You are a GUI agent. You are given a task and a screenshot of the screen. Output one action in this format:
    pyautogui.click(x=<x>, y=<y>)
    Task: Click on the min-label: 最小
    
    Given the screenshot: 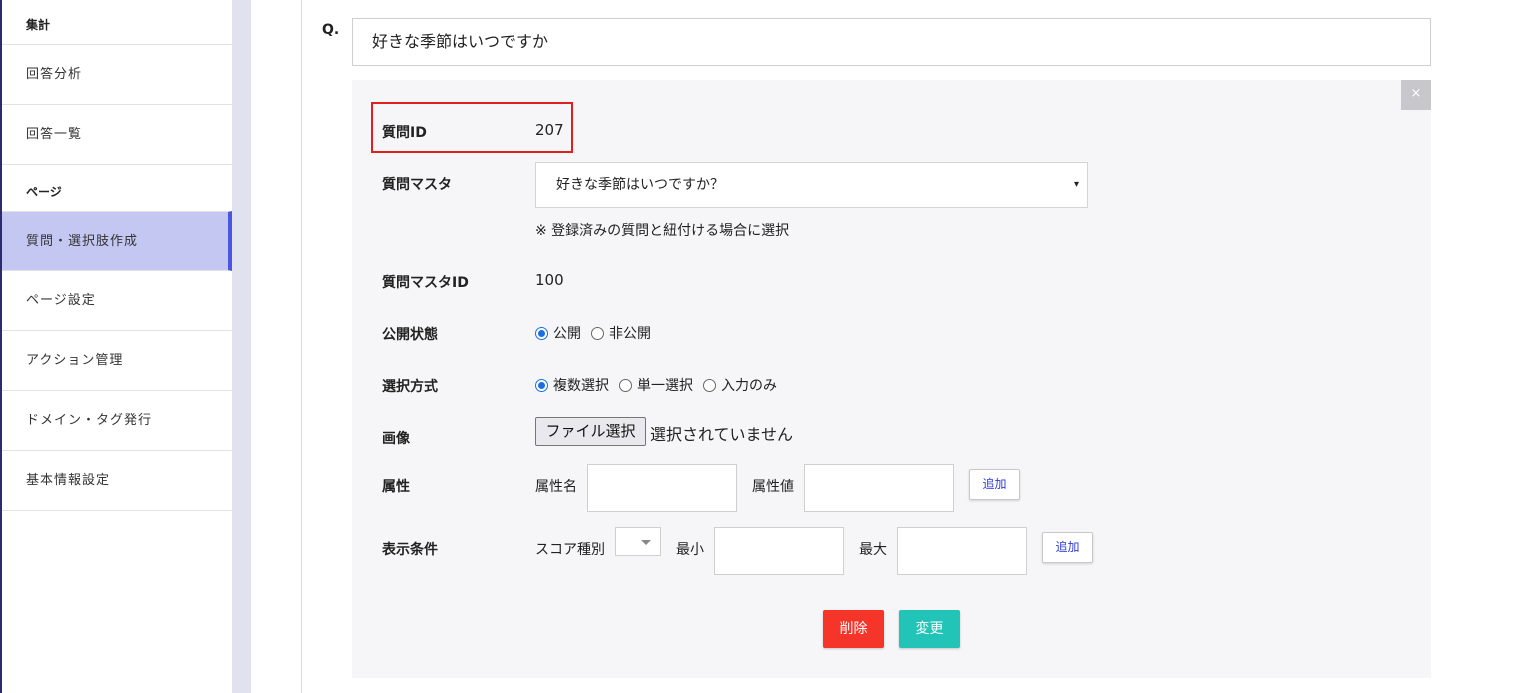 What is the action you would take?
    pyautogui.click(x=690, y=550)
    